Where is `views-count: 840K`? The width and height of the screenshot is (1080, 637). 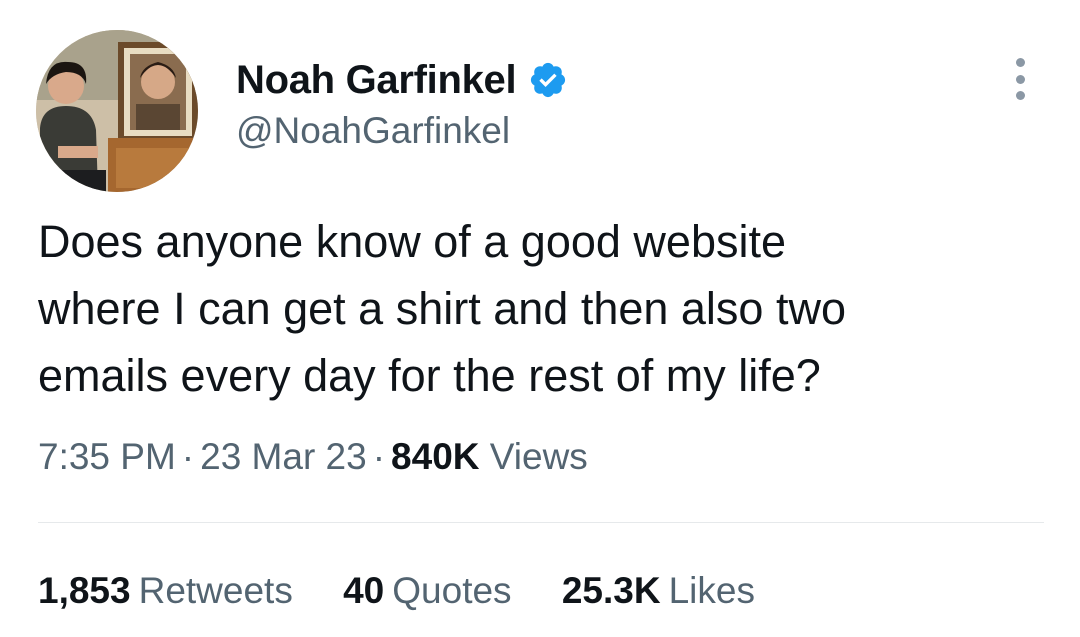 views-count: 840K is located at coordinates (435, 456).